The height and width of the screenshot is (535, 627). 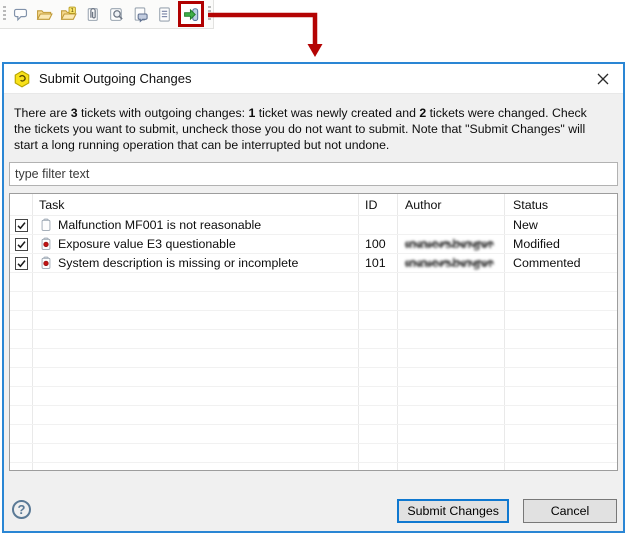 I want to click on highlight-box, so click(x=191, y=14).